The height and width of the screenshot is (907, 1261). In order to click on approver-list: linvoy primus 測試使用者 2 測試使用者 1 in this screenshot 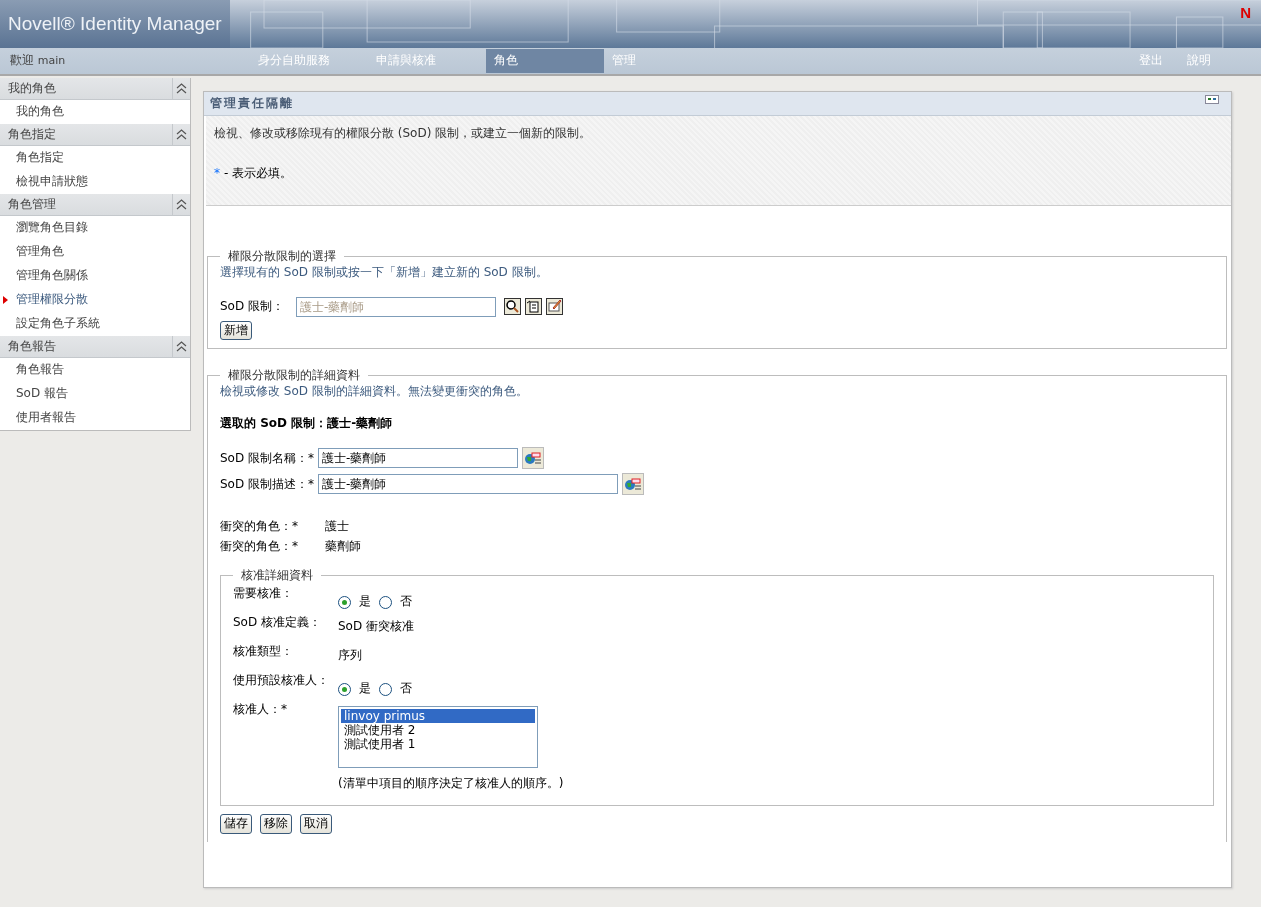, I will do `click(438, 736)`.